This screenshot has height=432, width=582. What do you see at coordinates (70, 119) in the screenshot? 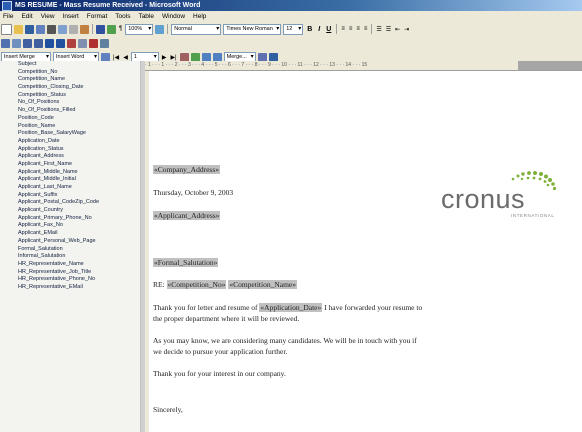
I see `merge-field-item: Position_Code` at bounding box center [70, 119].